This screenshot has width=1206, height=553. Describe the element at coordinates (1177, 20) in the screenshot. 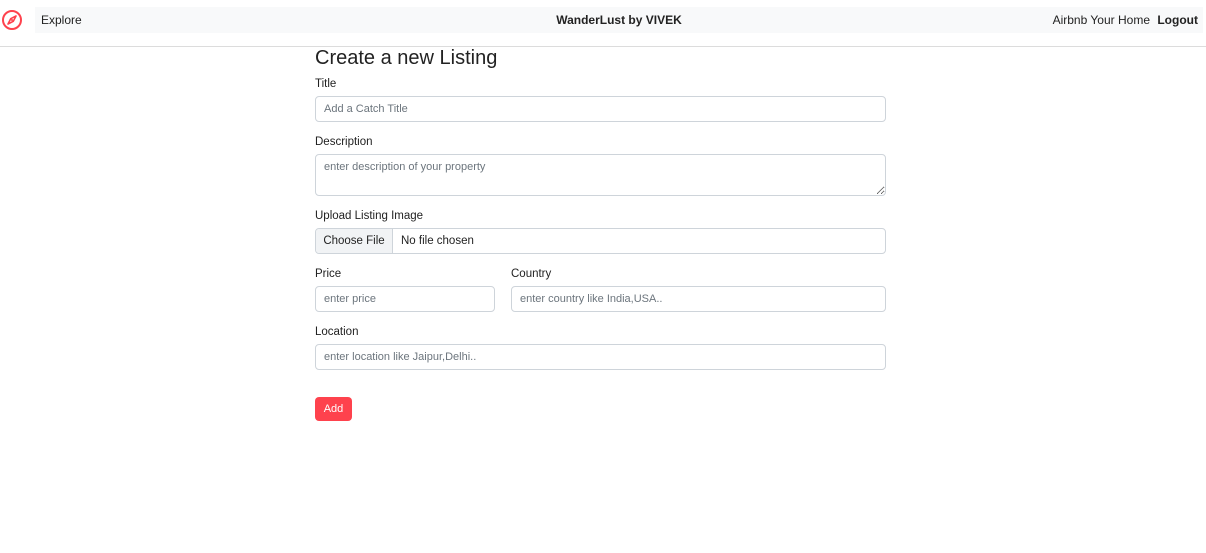

I see `nav-logout-link: Logout` at that location.